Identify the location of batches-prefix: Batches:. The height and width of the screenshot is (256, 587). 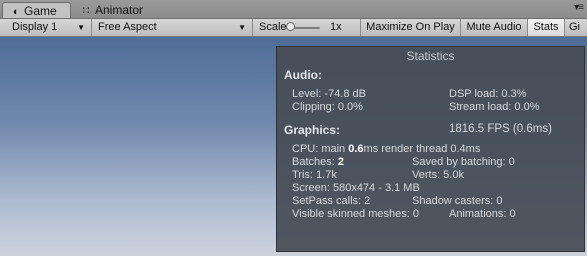
(315, 162).